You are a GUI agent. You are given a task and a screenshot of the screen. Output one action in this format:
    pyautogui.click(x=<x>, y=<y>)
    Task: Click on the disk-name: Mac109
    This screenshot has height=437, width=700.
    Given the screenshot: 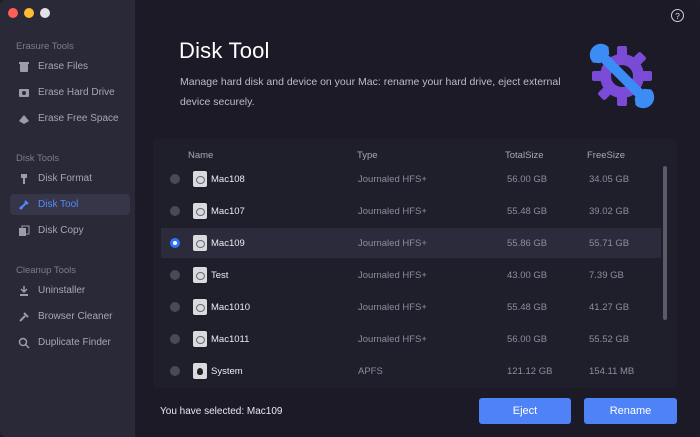 What is the action you would take?
    pyautogui.click(x=228, y=243)
    